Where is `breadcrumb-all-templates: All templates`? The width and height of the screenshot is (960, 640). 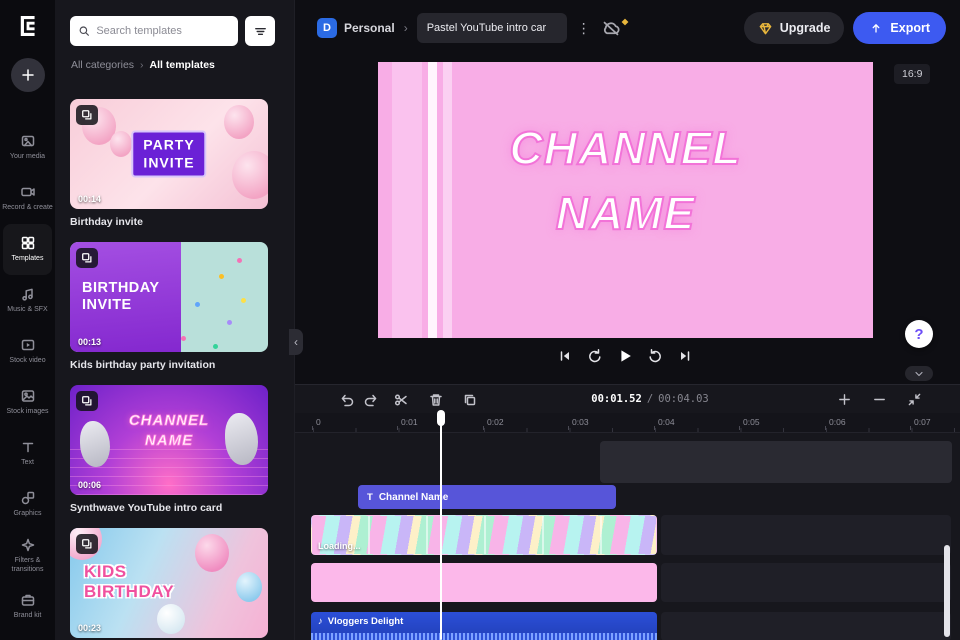 breadcrumb-all-templates: All templates is located at coordinates (182, 65).